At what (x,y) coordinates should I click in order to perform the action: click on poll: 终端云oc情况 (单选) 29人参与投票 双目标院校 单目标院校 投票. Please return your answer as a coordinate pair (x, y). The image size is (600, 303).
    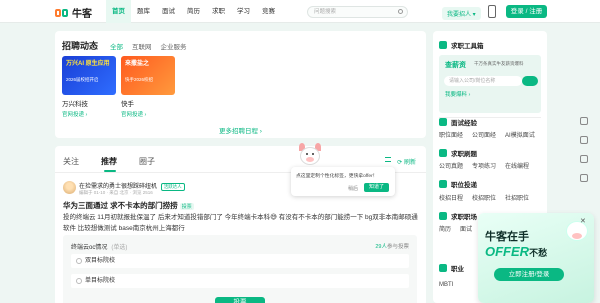
    Looking at the image, I should click on (240, 269).